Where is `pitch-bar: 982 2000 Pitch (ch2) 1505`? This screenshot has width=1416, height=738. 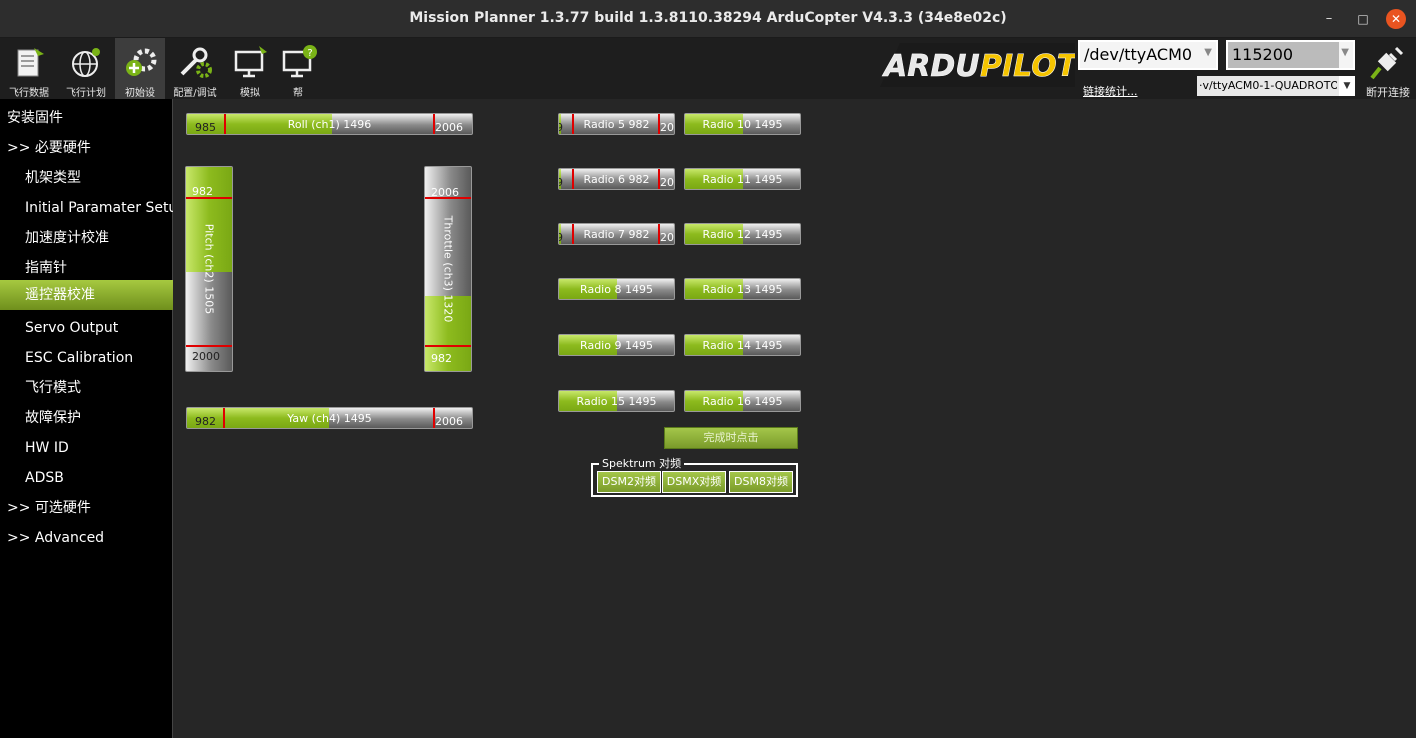
pitch-bar: 982 2000 Pitch (ch2) 1505 is located at coordinates (209, 269).